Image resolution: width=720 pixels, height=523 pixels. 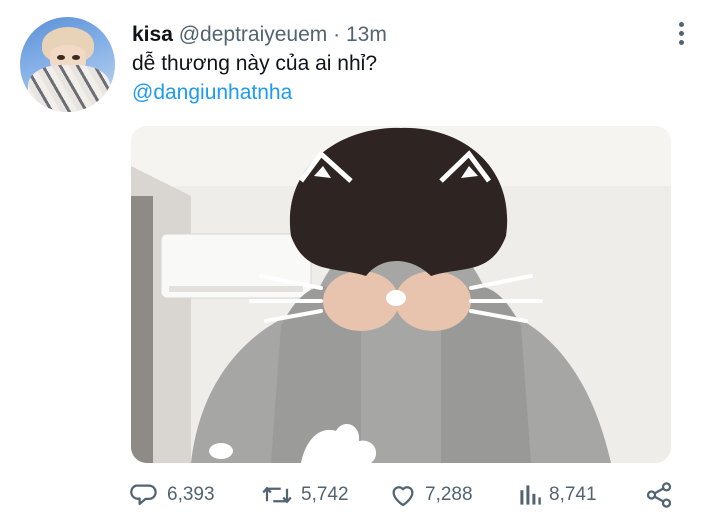 I want to click on user-handle: @deptraiyeuem, so click(x=253, y=34).